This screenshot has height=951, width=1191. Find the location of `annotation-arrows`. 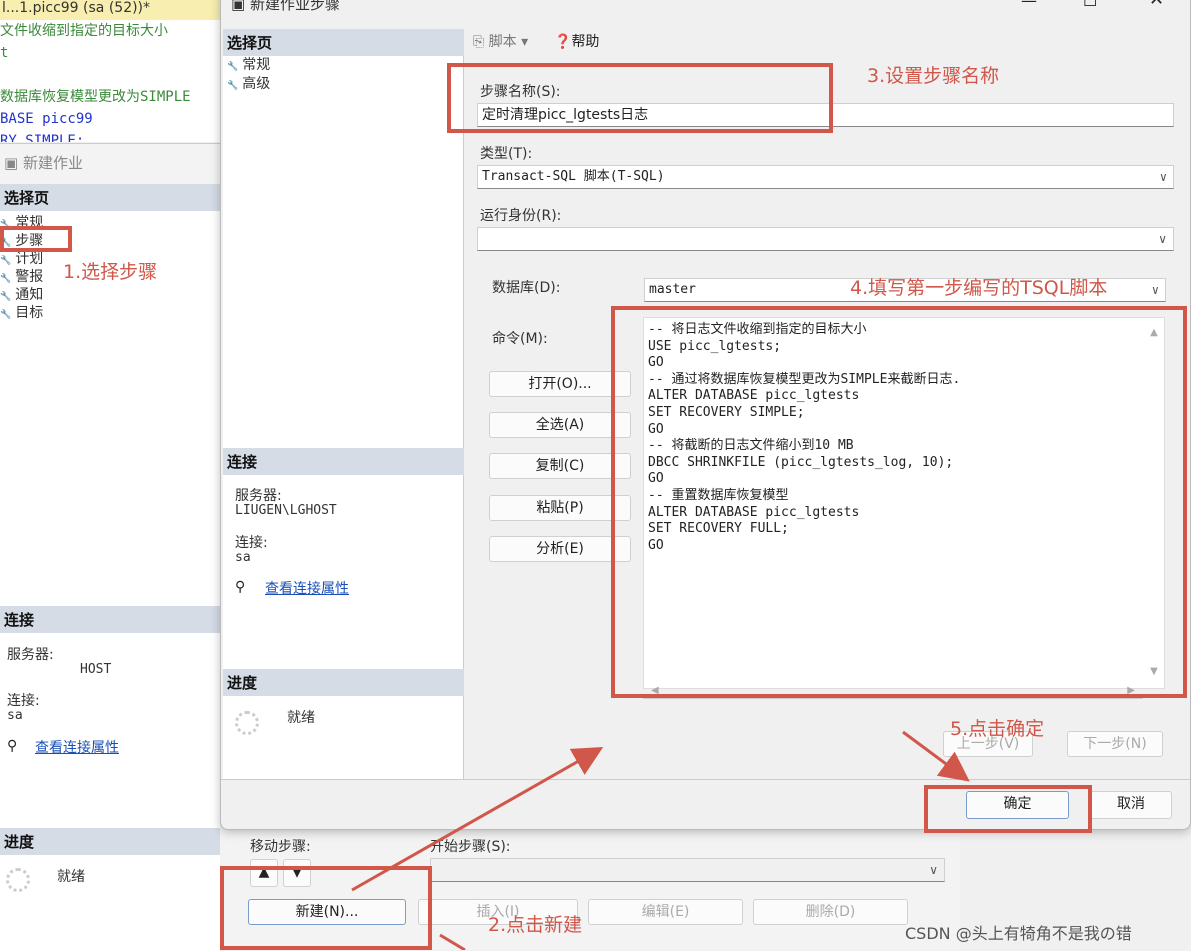

annotation-arrows is located at coordinates (660, 840).